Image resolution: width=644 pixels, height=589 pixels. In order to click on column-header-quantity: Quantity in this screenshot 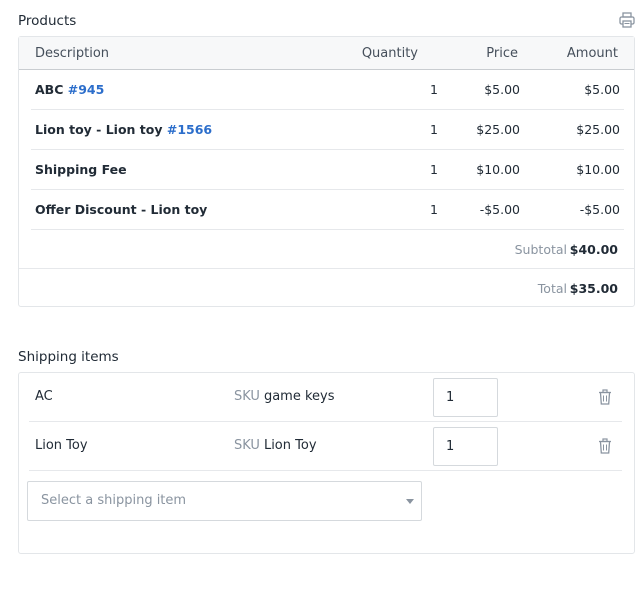, I will do `click(389, 53)`.